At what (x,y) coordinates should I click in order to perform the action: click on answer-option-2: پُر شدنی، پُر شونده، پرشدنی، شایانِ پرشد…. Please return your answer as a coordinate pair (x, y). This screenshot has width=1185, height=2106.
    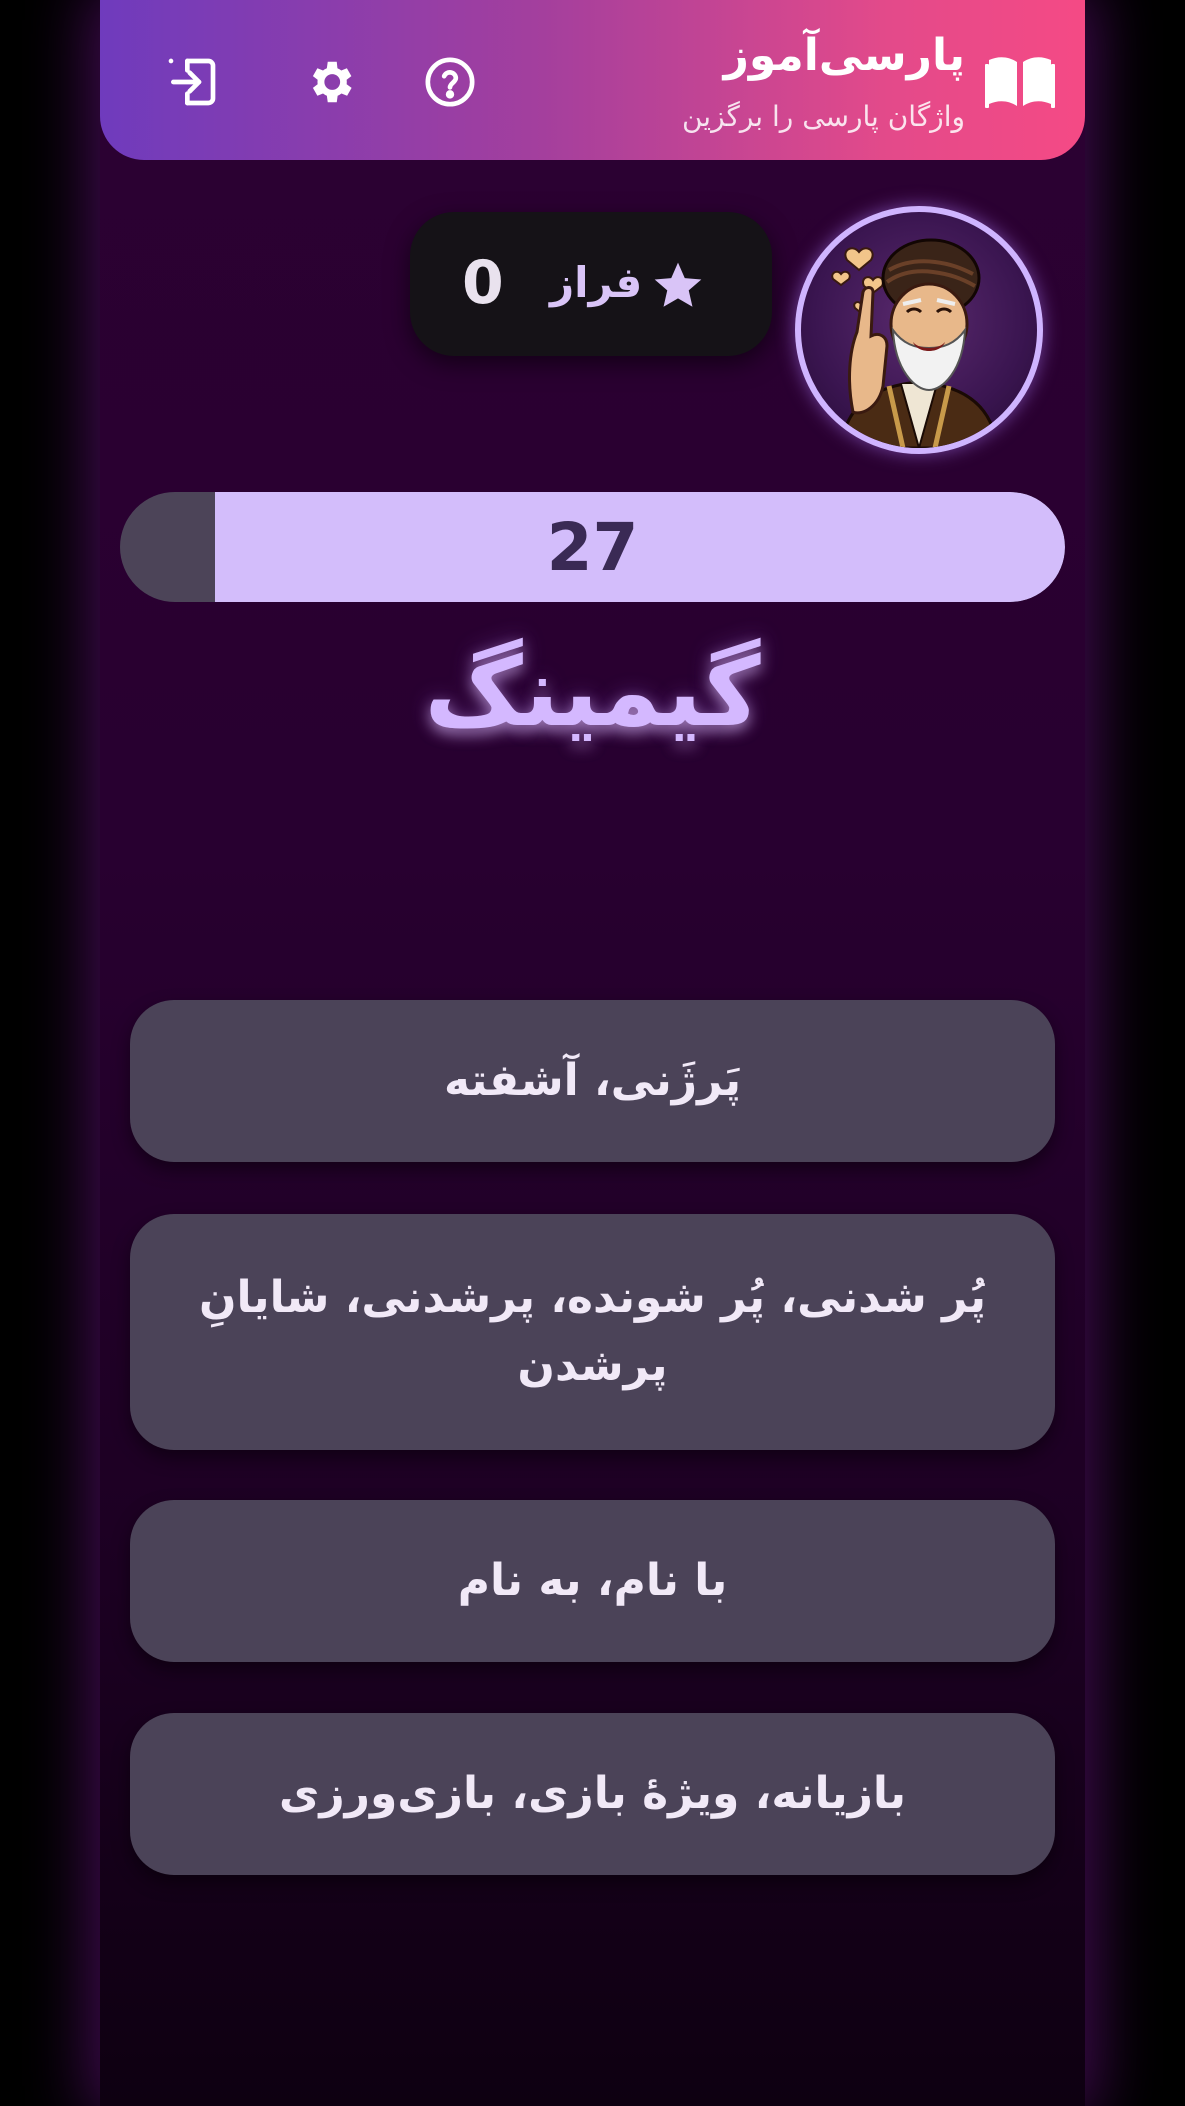
    Looking at the image, I should click on (592, 1332).